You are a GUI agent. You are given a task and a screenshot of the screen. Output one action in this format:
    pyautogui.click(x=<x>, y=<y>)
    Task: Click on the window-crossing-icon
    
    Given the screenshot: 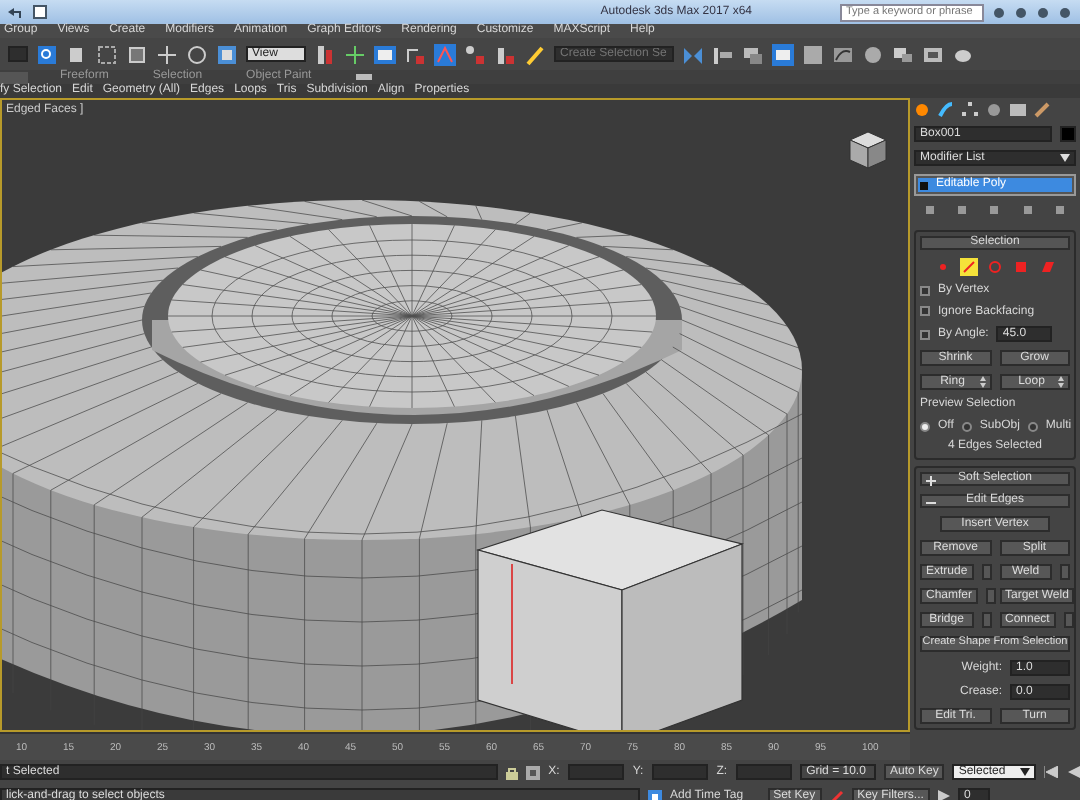 What is the action you would take?
    pyautogui.click(x=137, y=54)
    